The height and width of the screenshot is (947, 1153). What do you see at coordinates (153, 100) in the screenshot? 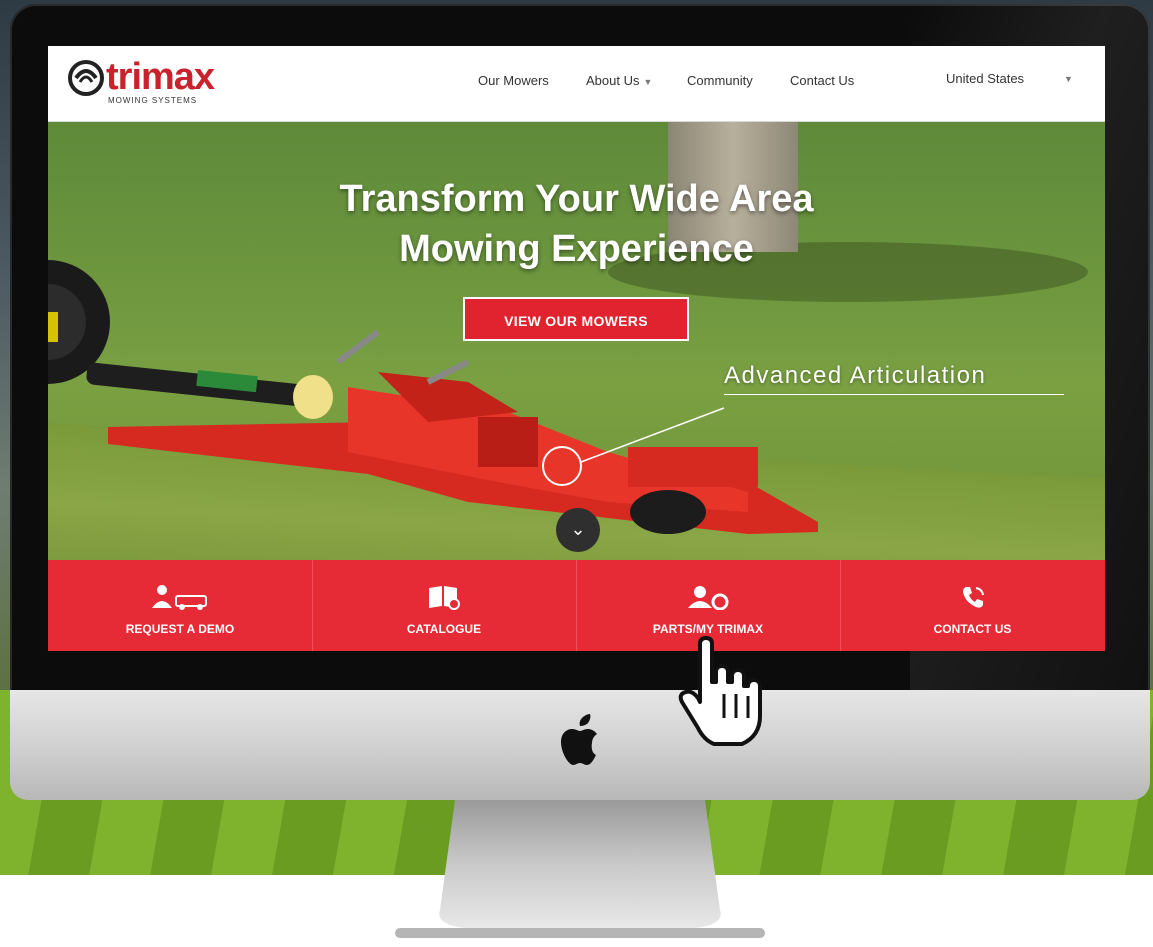
I see `logo-tagline: MOWING SYSTEMS` at bounding box center [153, 100].